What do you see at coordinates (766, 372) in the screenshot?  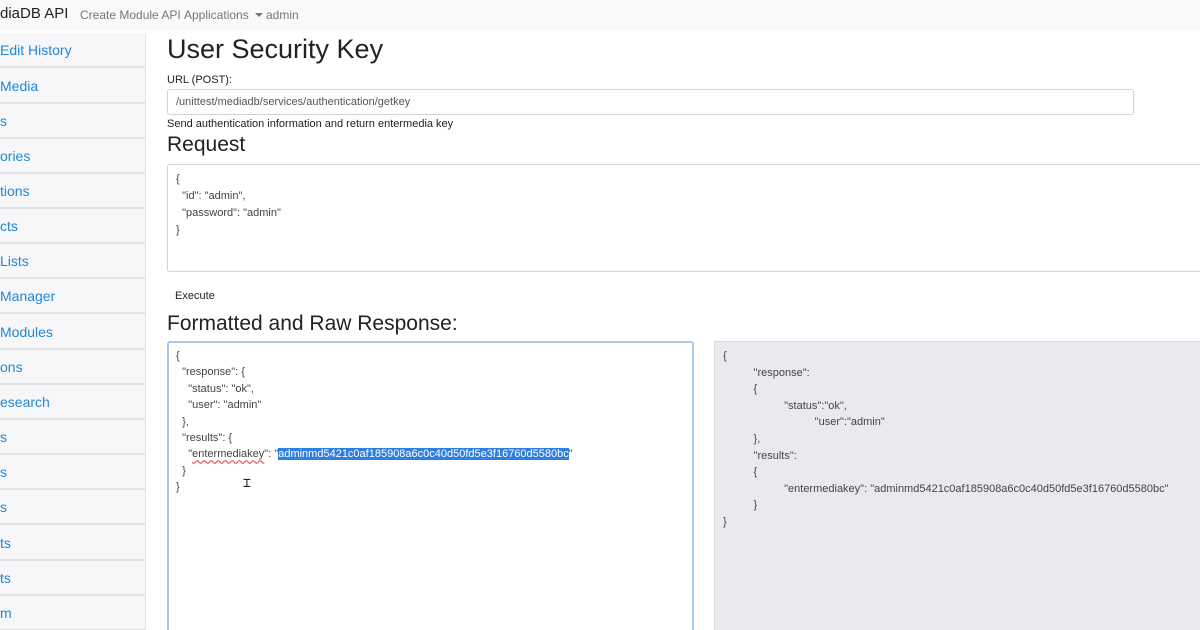 I see `raw-line: "response":` at bounding box center [766, 372].